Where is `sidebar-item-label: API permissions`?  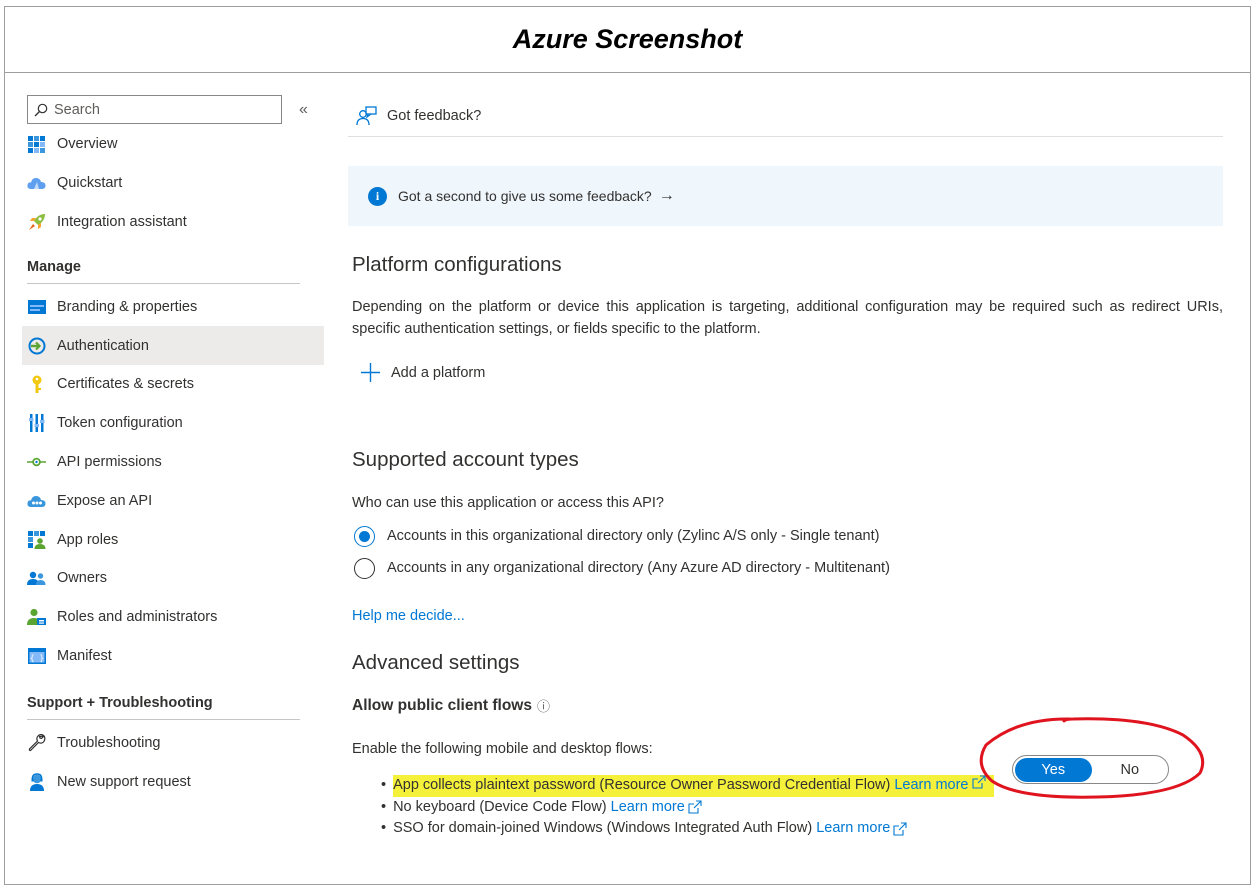
sidebar-item-label: API permissions is located at coordinates (109, 461).